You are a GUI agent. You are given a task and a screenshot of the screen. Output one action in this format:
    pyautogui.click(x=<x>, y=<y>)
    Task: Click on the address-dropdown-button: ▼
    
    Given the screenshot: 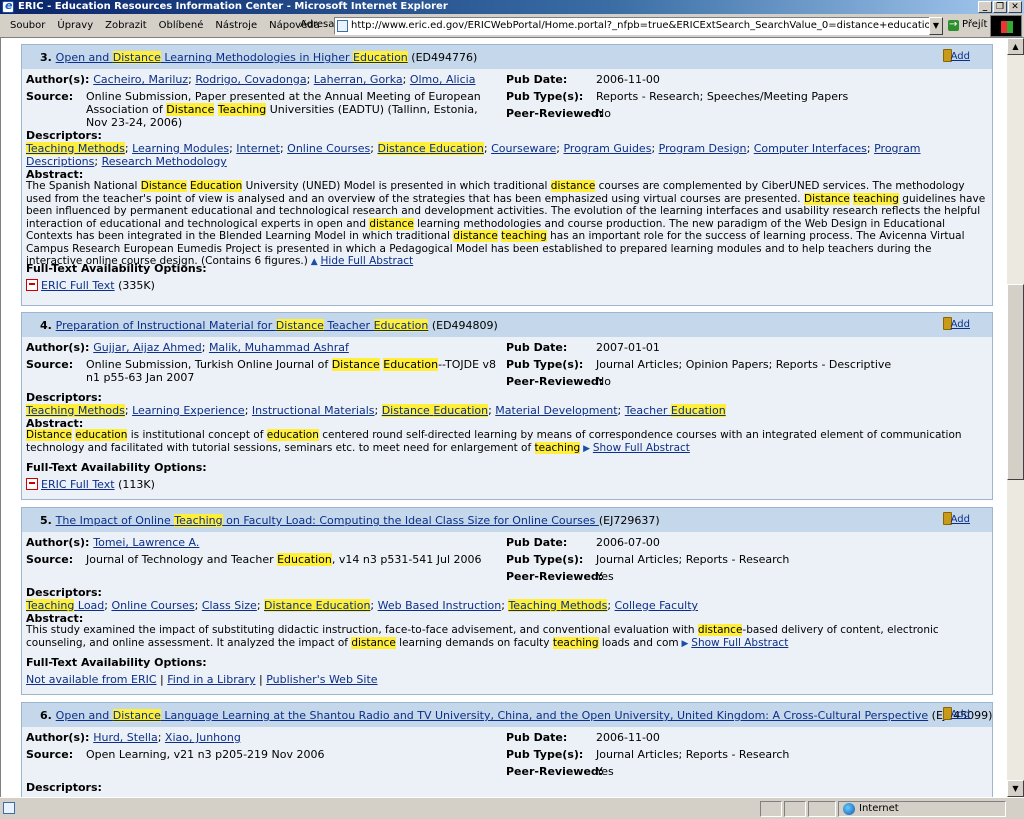 What is the action you would take?
    pyautogui.click(x=936, y=26)
    